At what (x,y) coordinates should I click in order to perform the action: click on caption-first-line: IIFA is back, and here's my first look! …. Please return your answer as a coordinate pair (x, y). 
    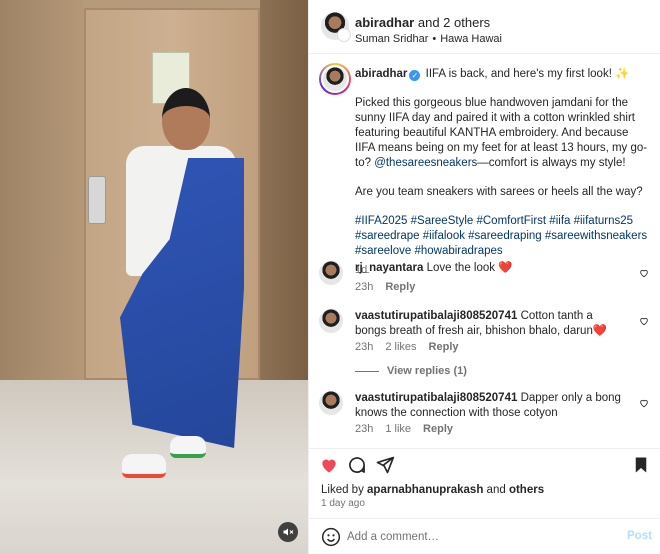
    Looking at the image, I should click on (527, 74).